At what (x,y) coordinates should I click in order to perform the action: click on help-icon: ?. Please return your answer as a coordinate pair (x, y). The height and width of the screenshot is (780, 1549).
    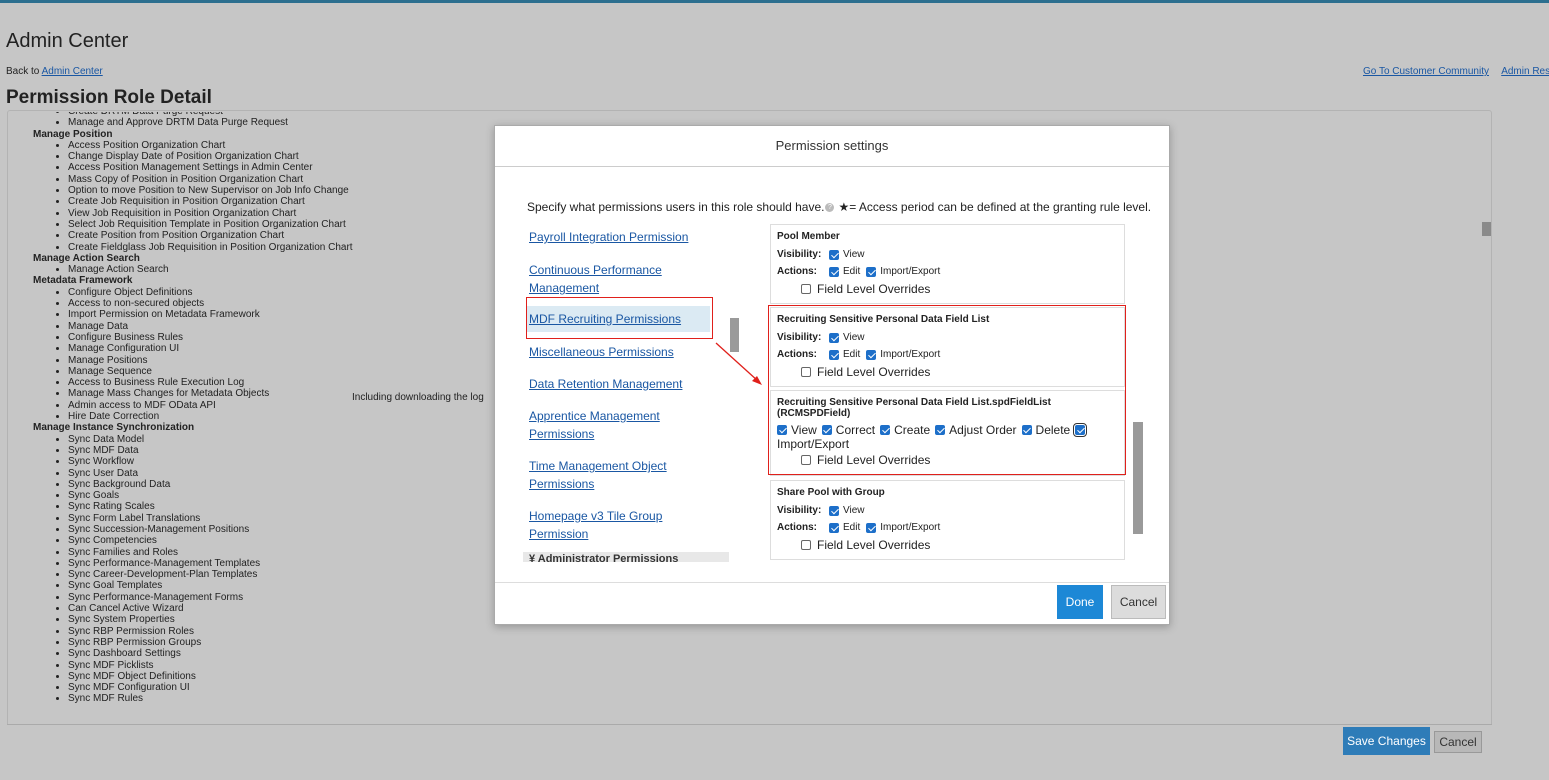
    Looking at the image, I should click on (830, 208).